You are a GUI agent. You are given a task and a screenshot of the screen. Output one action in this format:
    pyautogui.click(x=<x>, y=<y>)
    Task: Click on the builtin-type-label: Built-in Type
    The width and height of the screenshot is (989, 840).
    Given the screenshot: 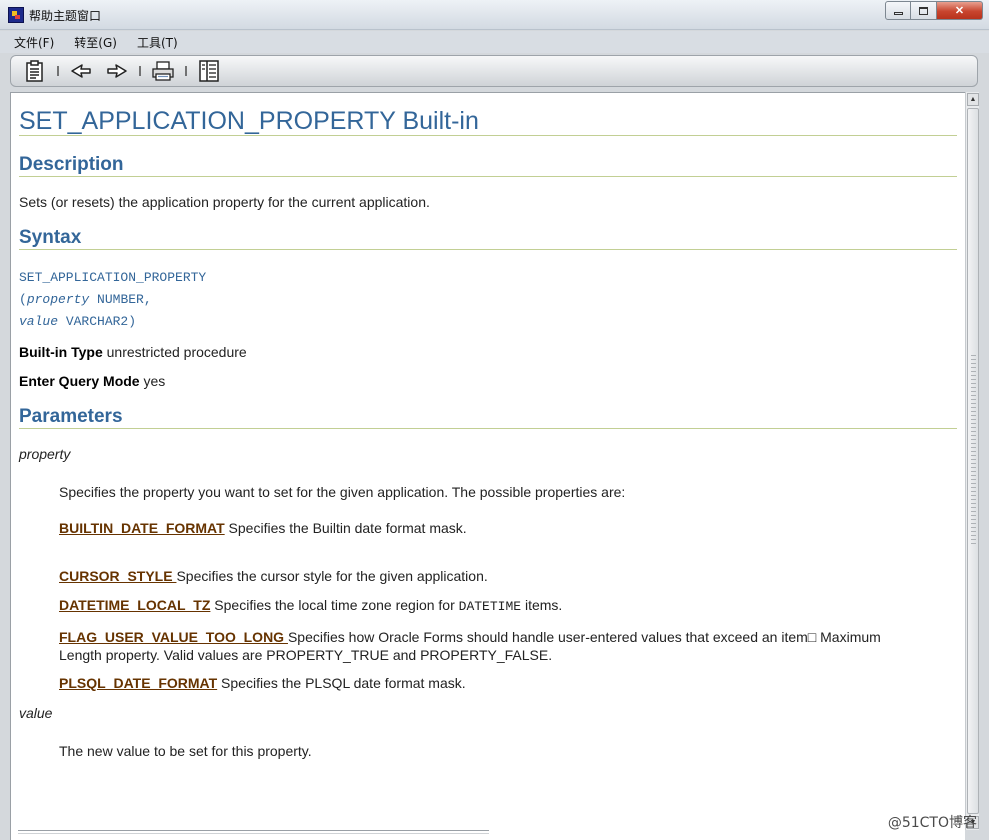 What is the action you would take?
    pyautogui.click(x=61, y=352)
    